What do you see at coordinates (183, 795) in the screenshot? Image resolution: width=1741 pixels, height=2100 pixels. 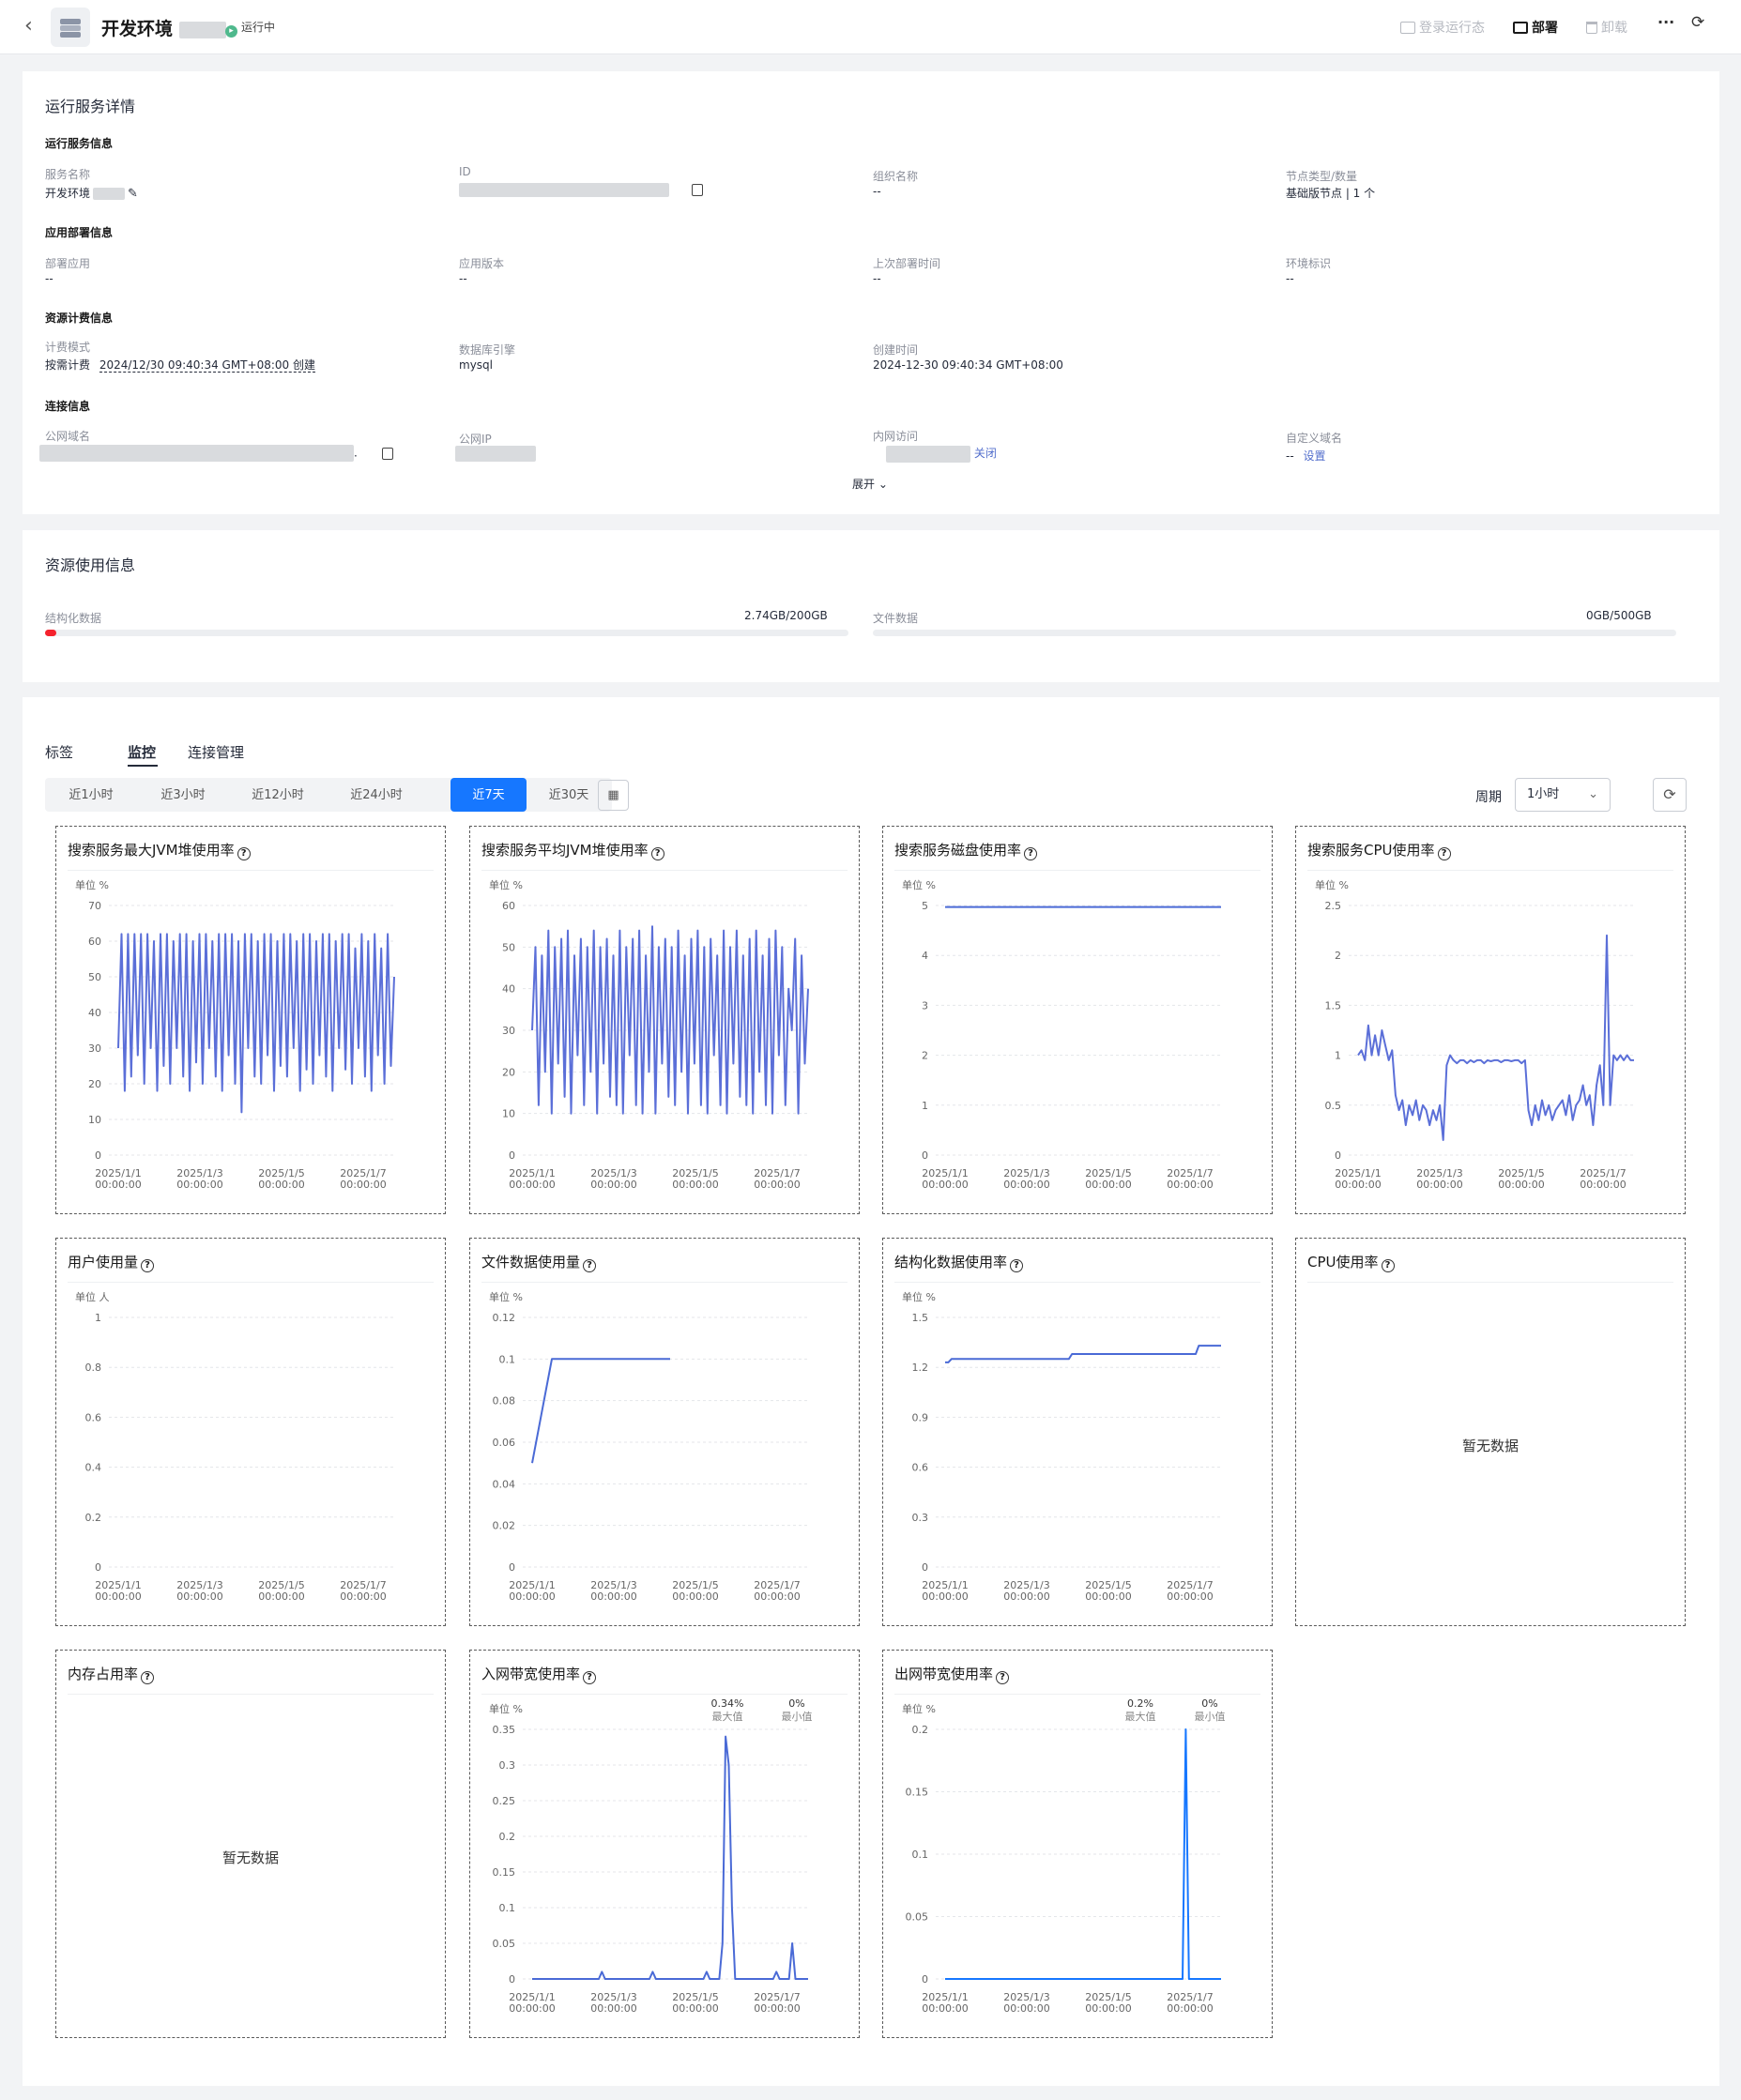 I see `range-3h: 近3小时` at bounding box center [183, 795].